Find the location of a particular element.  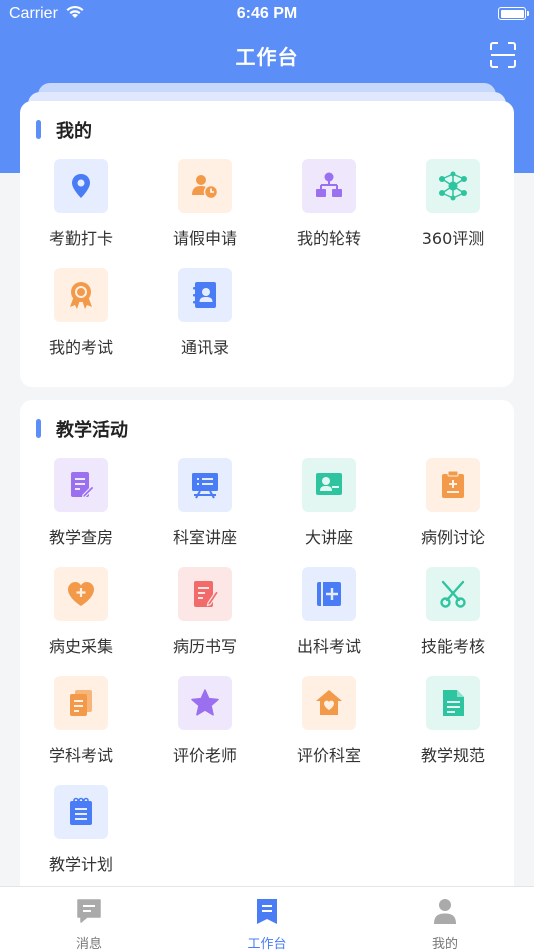

user-clock-icon is located at coordinates (205, 186).